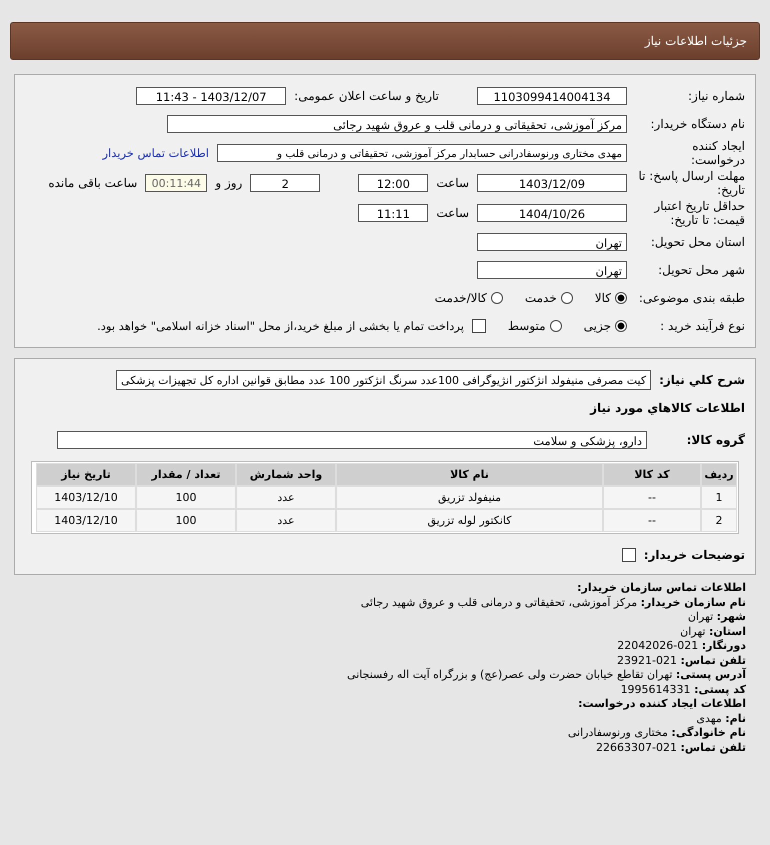 The image size is (770, 845). Describe the element at coordinates (661, 704) in the screenshot. I see `contact-section-title: اطلاعات ایجاد کننده درخواست:` at that location.